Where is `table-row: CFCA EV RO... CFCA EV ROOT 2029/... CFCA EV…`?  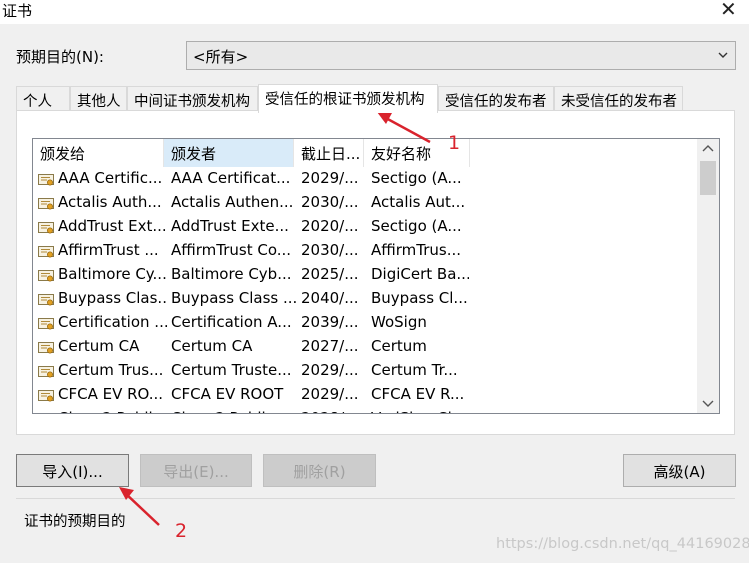
table-row: CFCA EV RO... CFCA EV ROOT 2029/... CFCA EV… is located at coordinates (366, 395).